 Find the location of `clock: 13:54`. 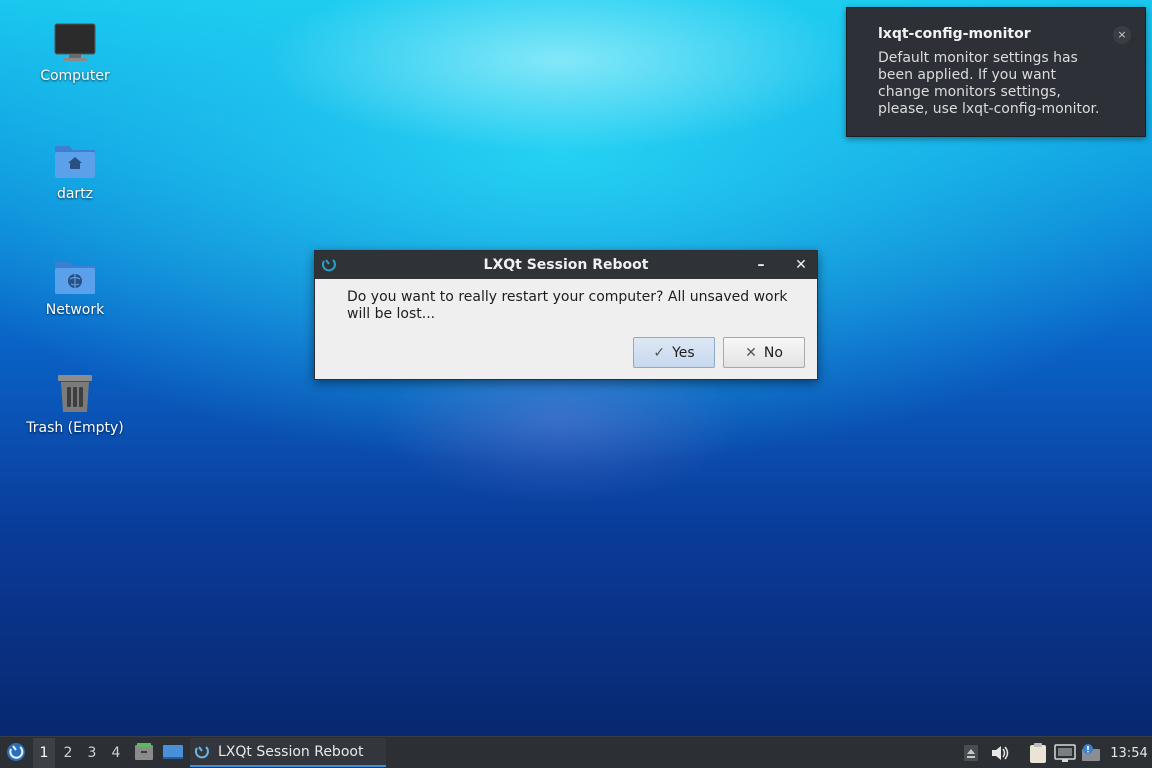

clock: 13:54 is located at coordinates (1129, 752).